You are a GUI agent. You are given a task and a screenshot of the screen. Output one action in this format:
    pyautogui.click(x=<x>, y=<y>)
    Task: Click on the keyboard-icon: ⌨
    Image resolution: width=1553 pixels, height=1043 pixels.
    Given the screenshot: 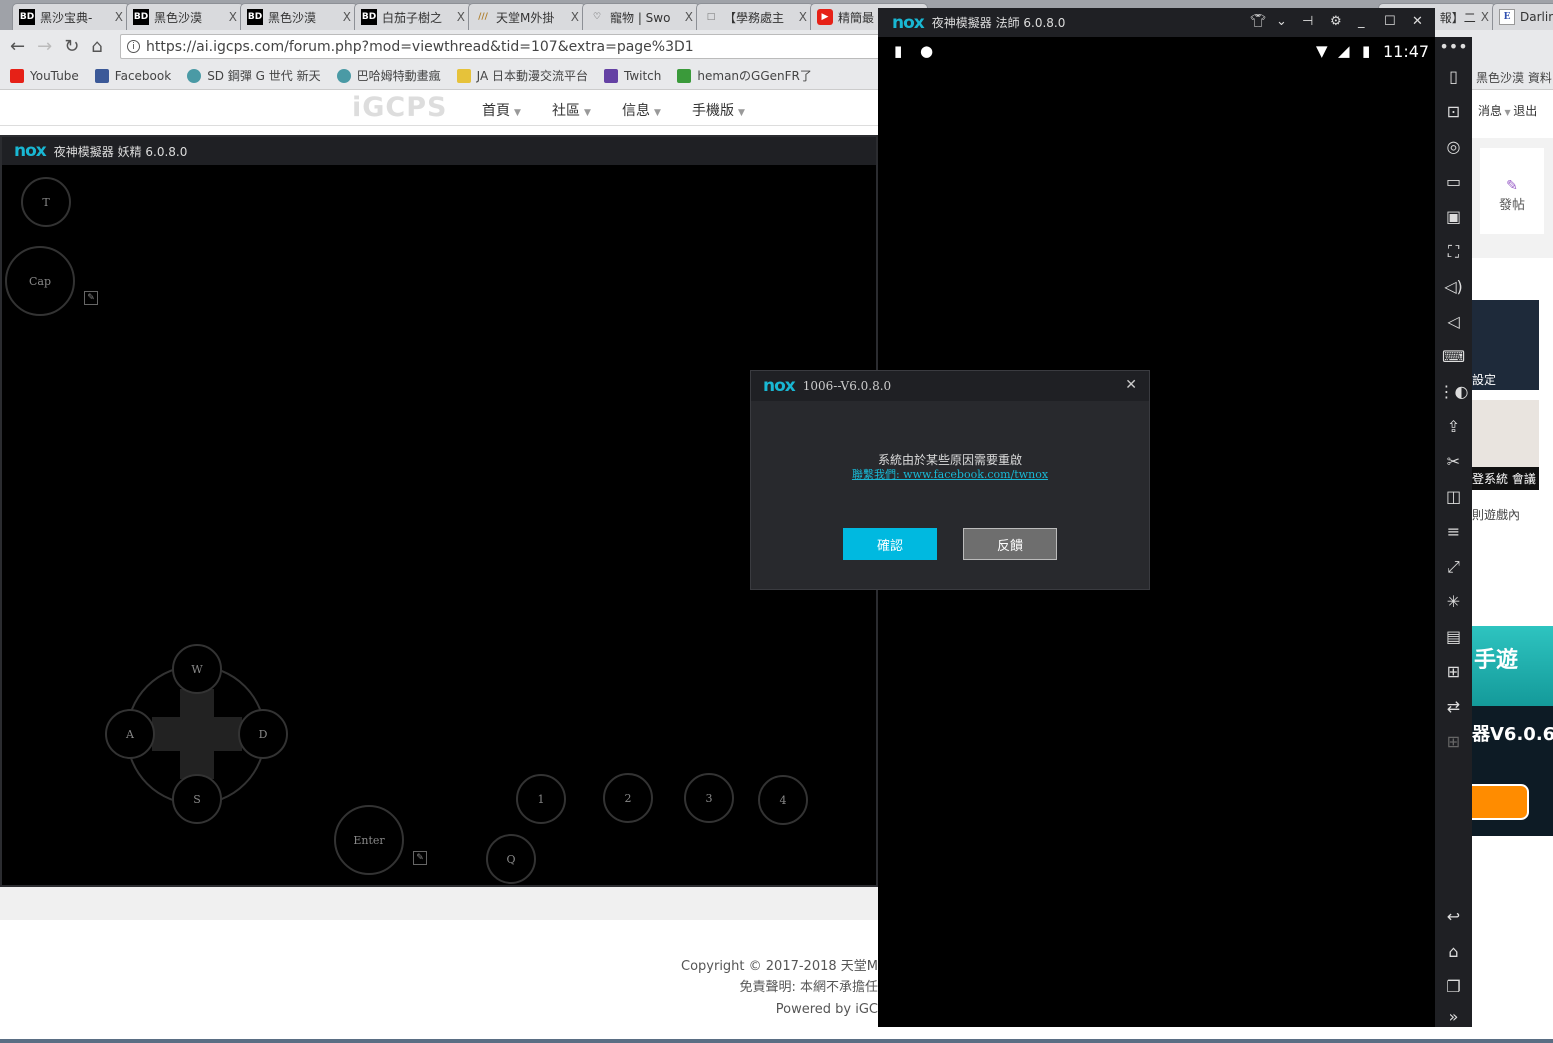 What is the action you would take?
    pyautogui.click(x=1453, y=356)
    